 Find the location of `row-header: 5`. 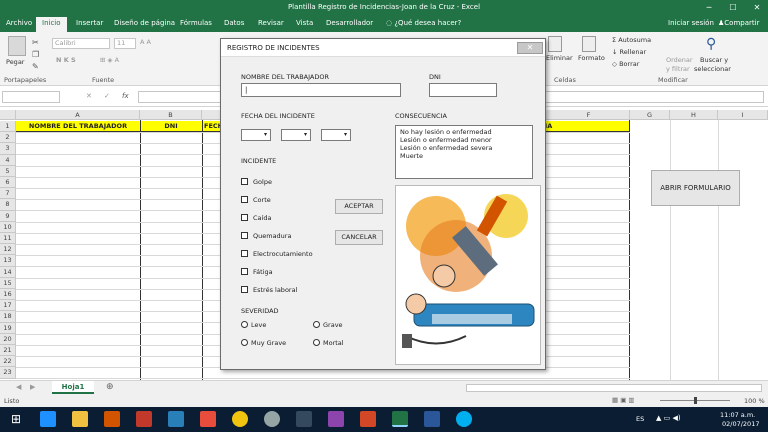

row-header: 5 is located at coordinates (8, 171).